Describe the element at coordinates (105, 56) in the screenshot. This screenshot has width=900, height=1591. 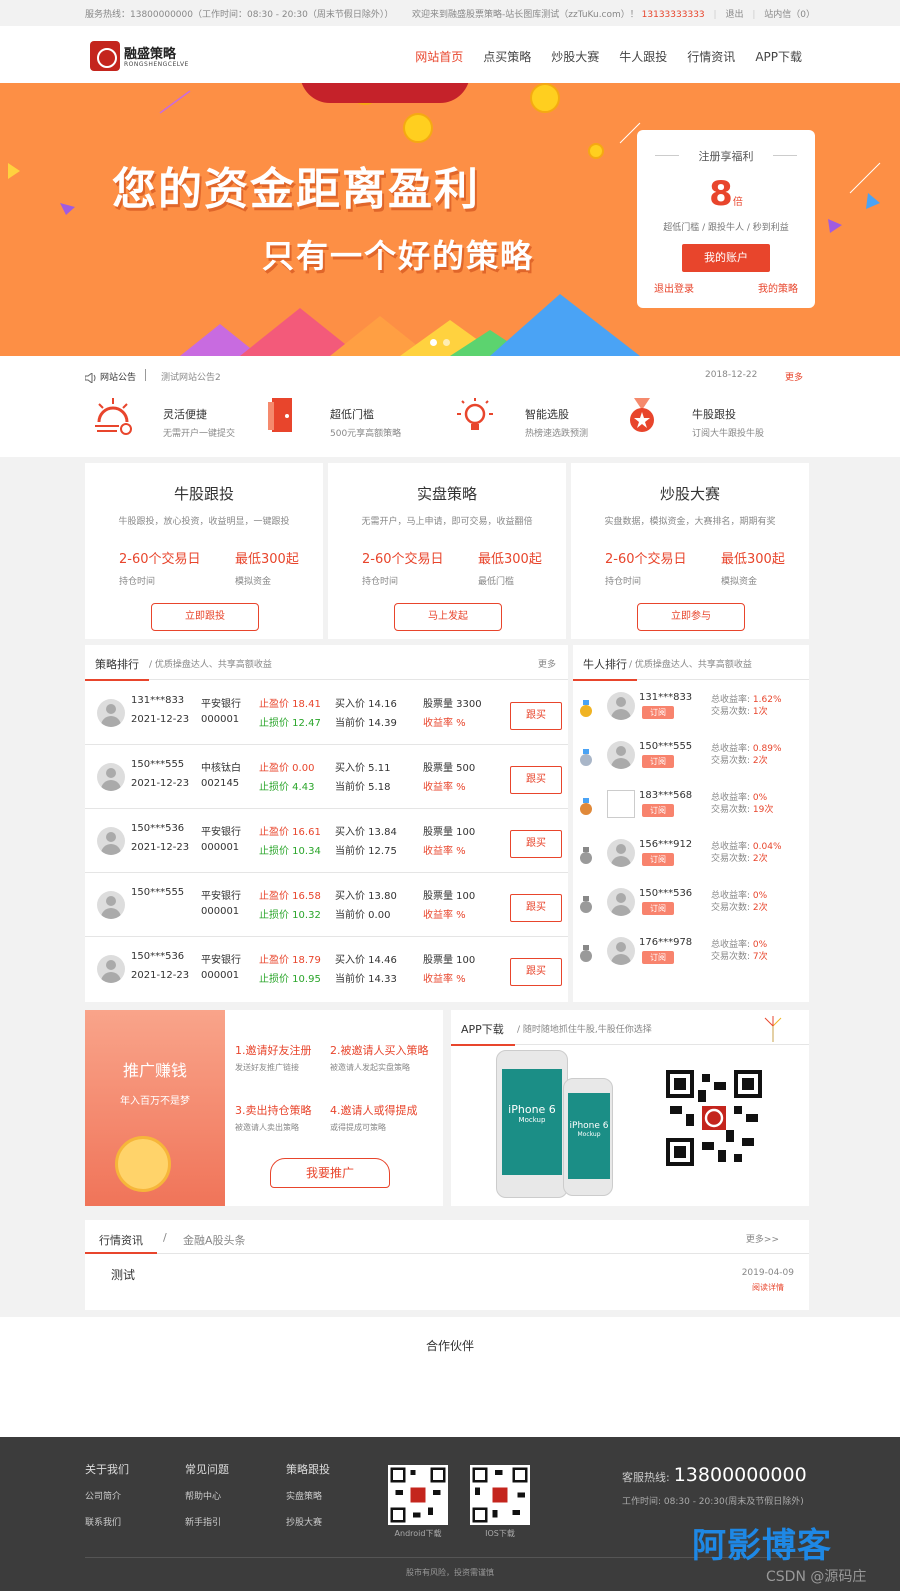
I see `logo-mark-icon` at that location.